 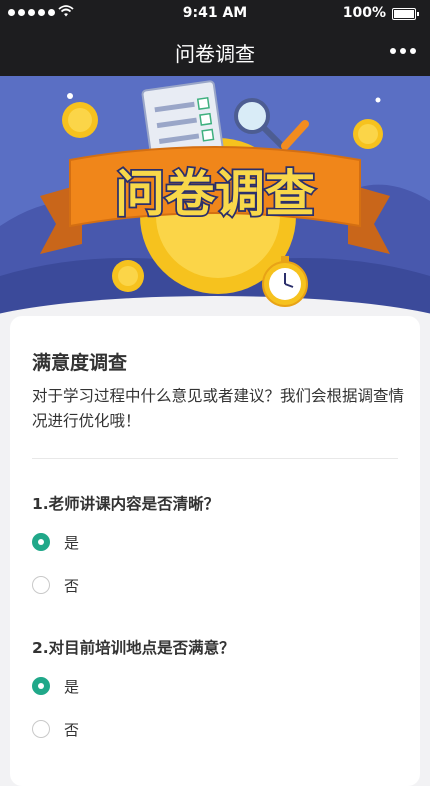 I want to click on banner-title: 问卷调查, so click(x=215, y=194).